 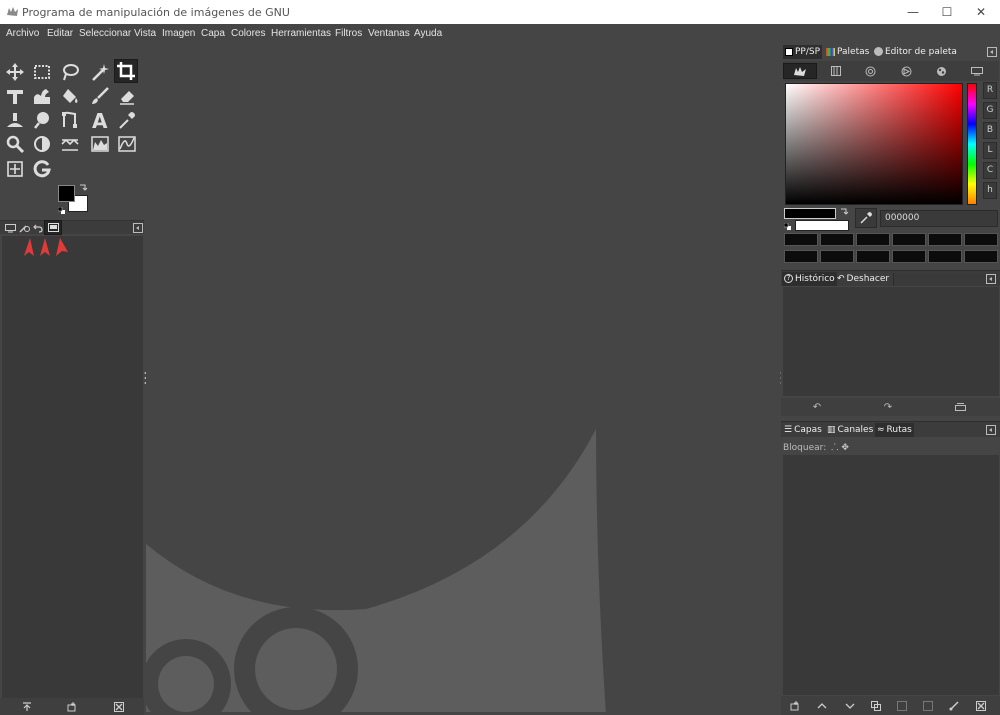 What do you see at coordinates (928, 706) in the screenshot?
I see `selection-to-path-icon` at bounding box center [928, 706].